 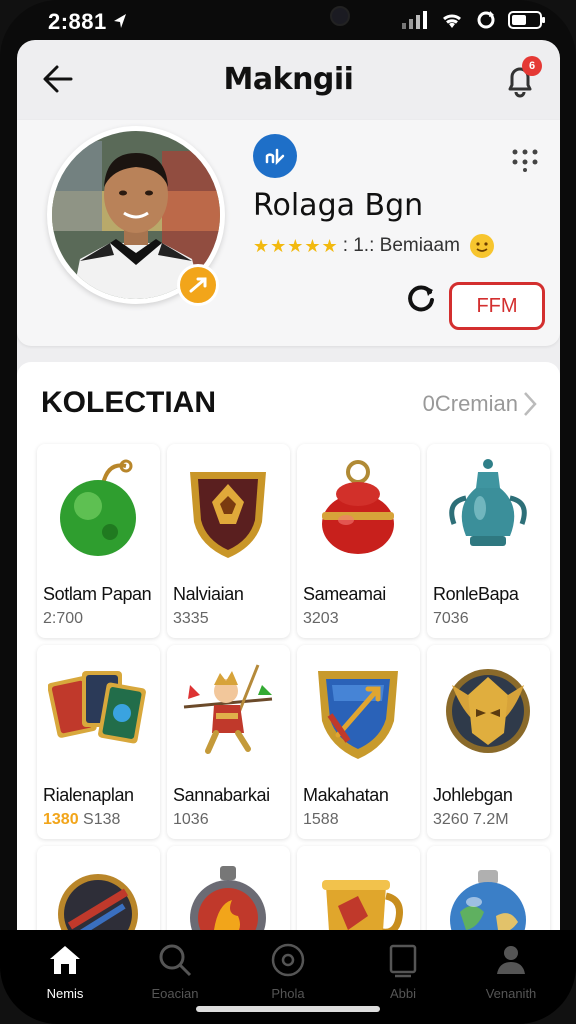 I want to click on item-name: RonleBapa, so click(x=476, y=594).